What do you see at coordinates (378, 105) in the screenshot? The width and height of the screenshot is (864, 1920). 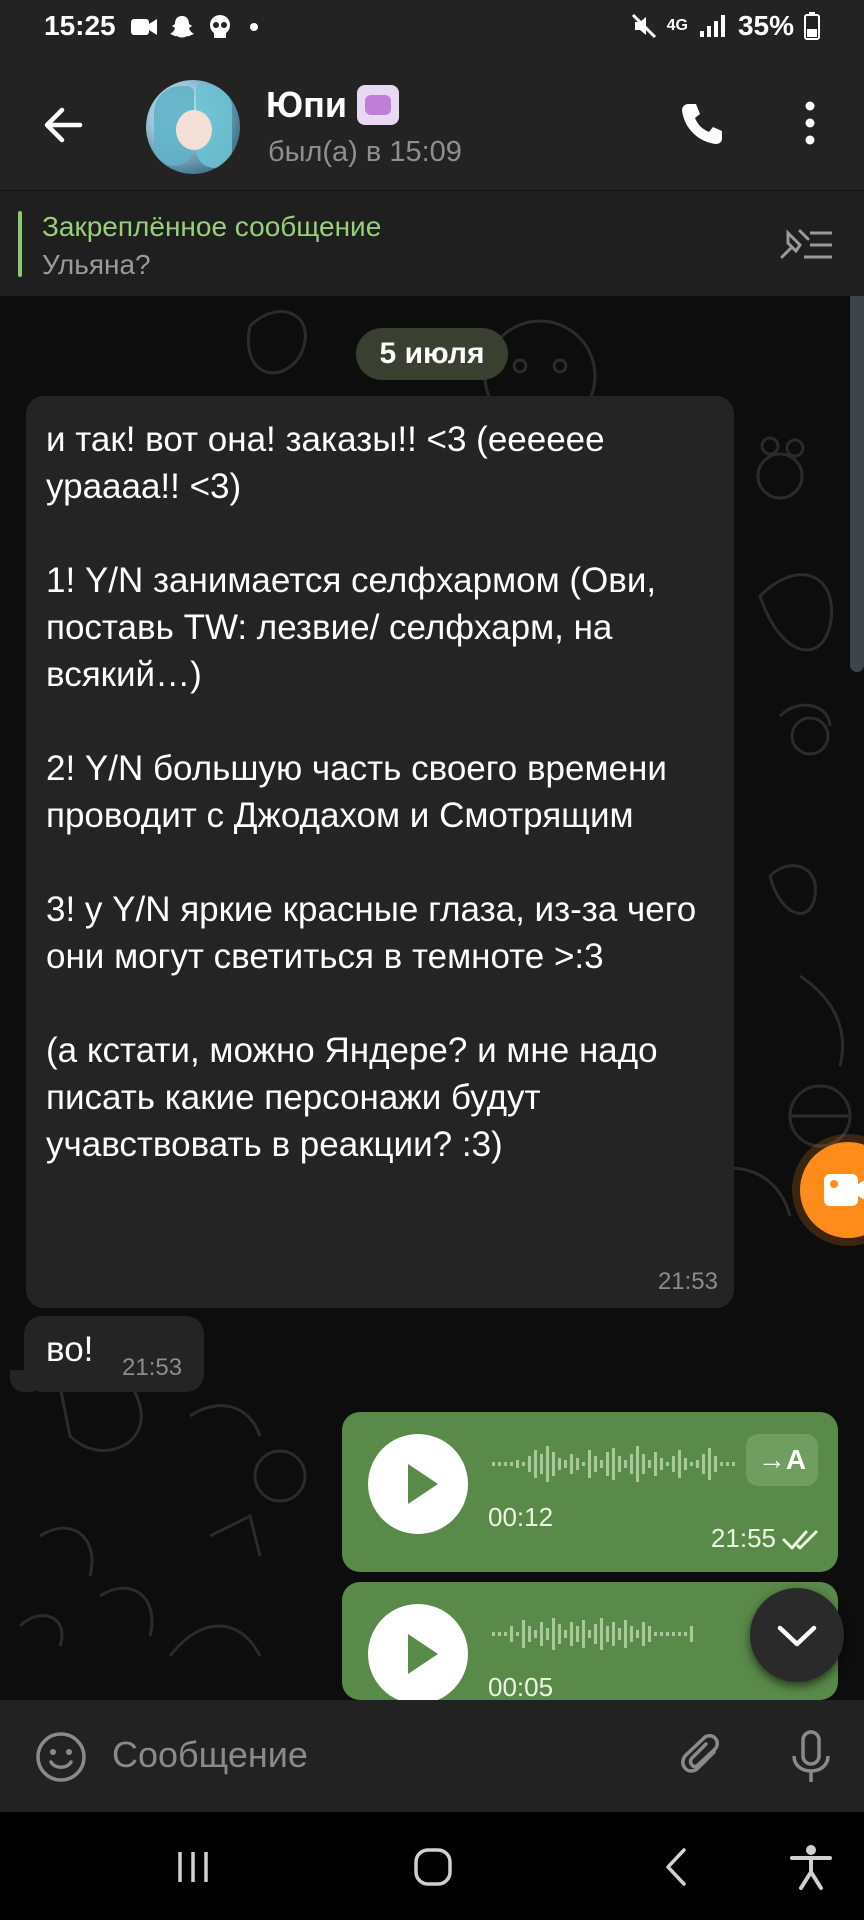 I see `emoji-status-icon` at bounding box center [378, 105].